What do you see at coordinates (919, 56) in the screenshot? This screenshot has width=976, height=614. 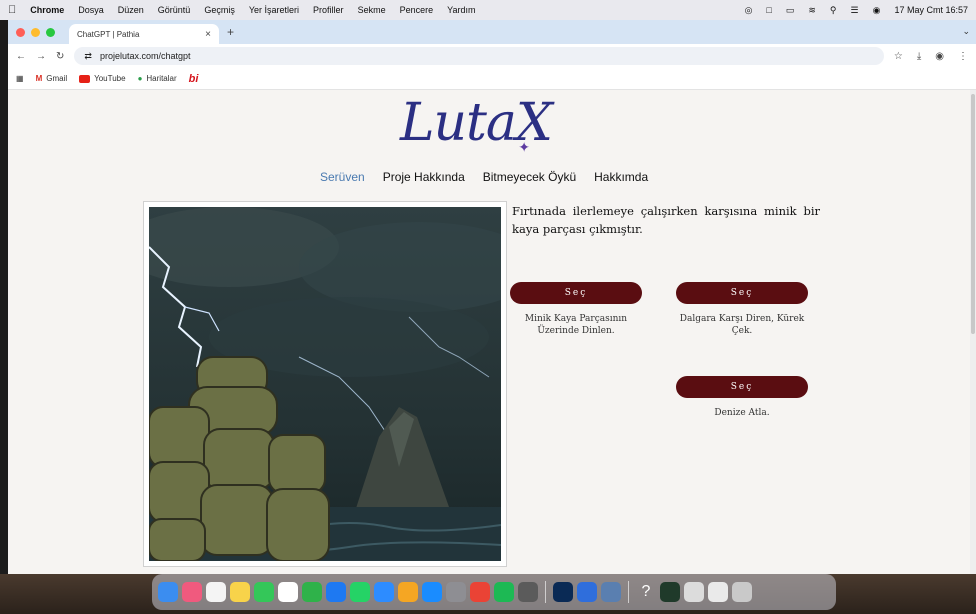 I see `download-icon: ⤓` at bounding box center [919, 56].